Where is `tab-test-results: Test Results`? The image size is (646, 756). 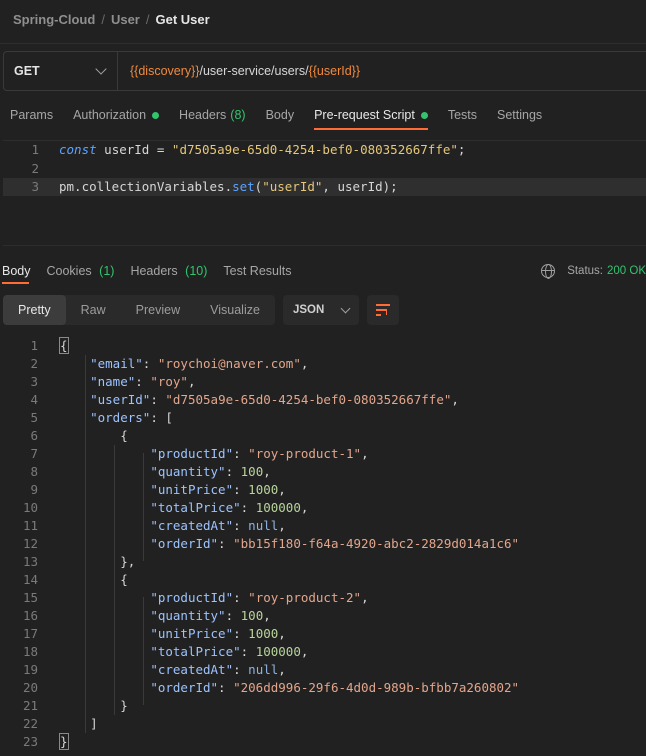 tab-test-results: Test Results is located at coordinates (256, 271).